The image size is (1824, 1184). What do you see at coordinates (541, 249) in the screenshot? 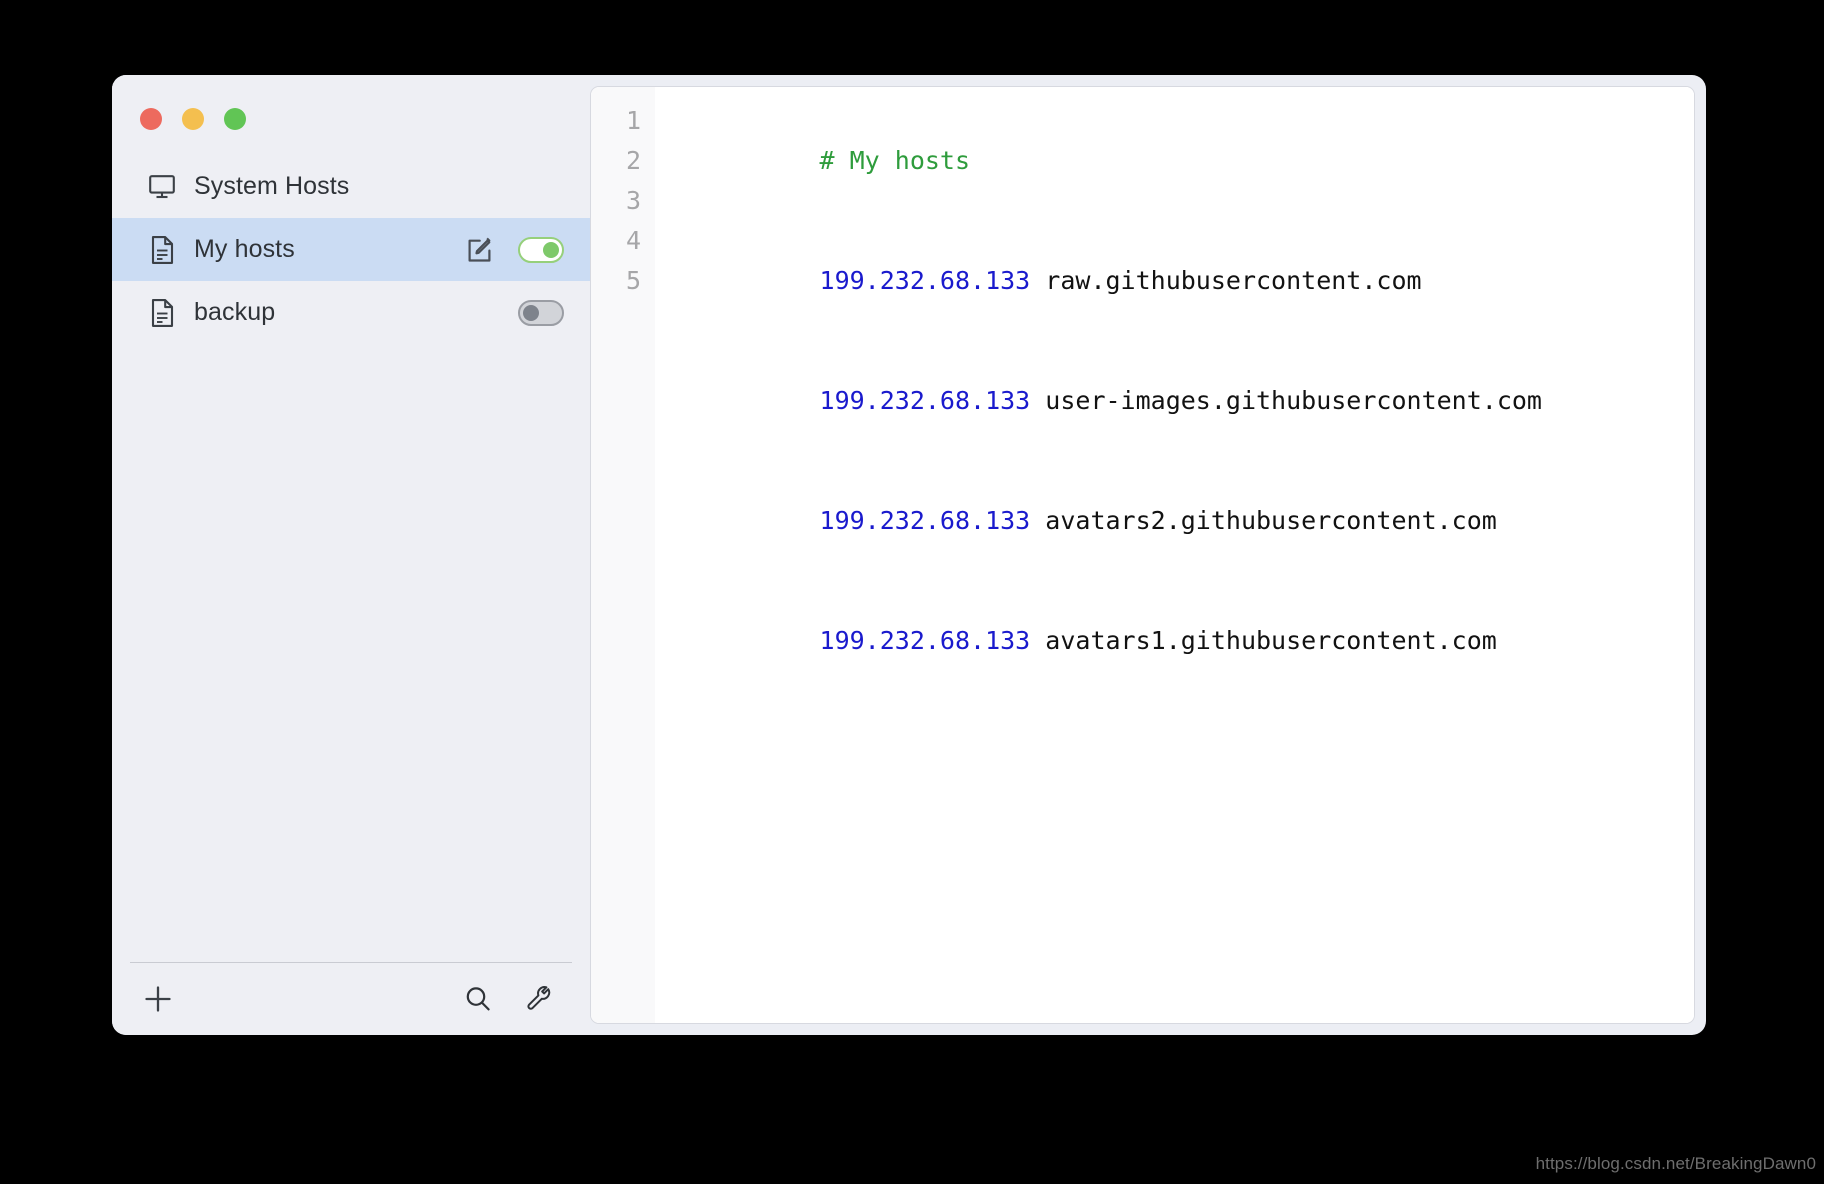
I see `toggle-my-hosts` at bounding box center [541, 249].